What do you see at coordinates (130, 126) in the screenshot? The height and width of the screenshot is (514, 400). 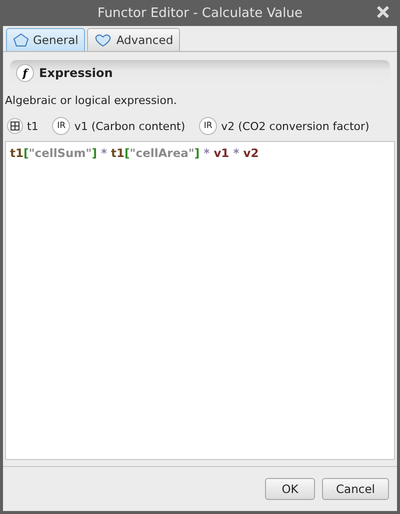 I see `variable-name: v1 (Carbon content)` at bounding box center [130, 126].